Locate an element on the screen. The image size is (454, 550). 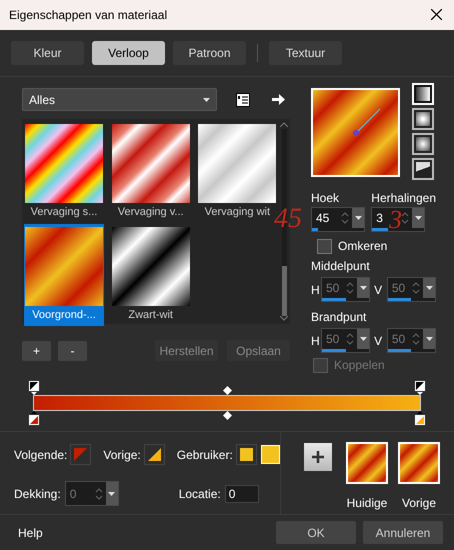
checkbox is located at coordinates (324, 246).